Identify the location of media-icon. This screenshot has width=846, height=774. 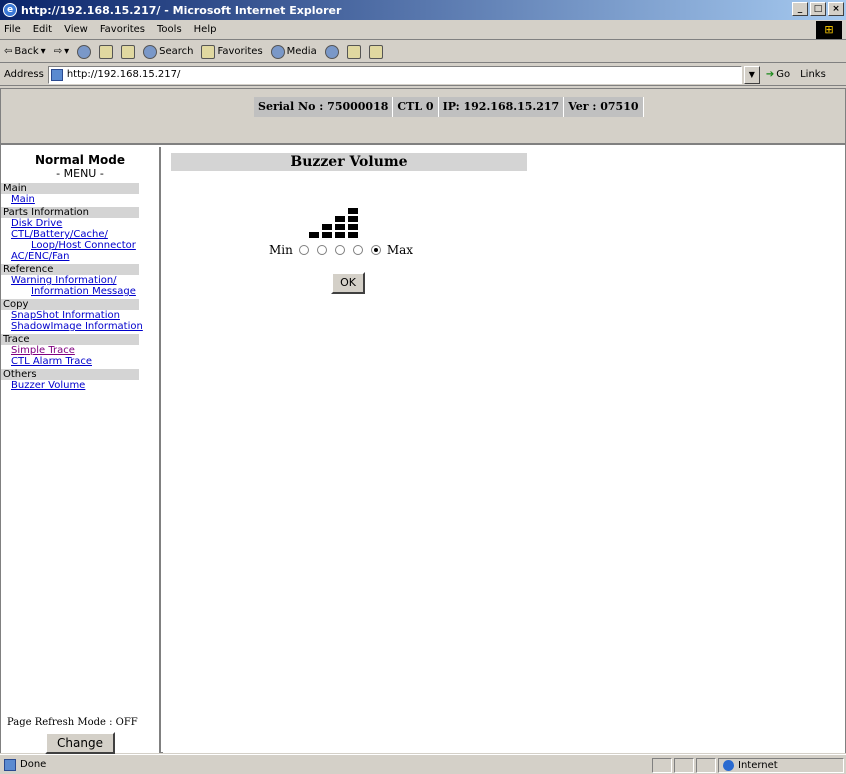
(277, 51).